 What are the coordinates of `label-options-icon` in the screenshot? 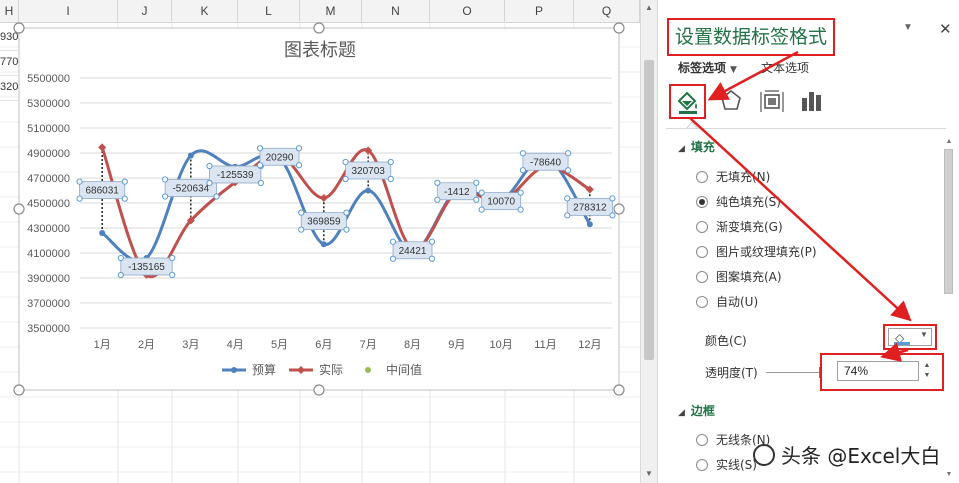 It's located at (811, 101).